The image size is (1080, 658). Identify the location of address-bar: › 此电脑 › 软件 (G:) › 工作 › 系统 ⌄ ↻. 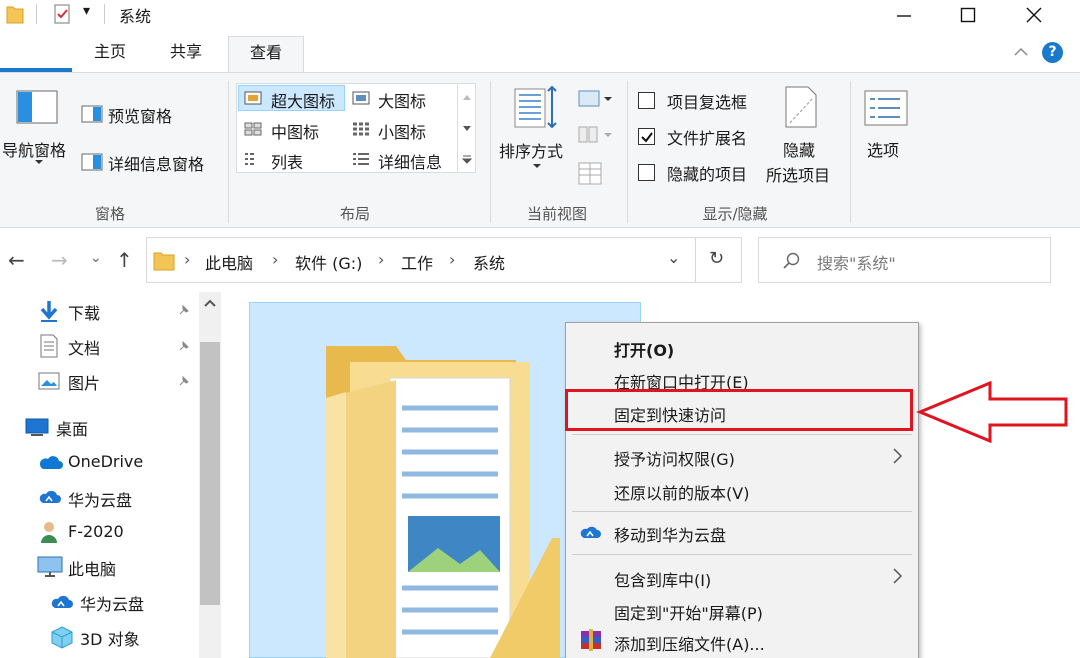
(444, 260).